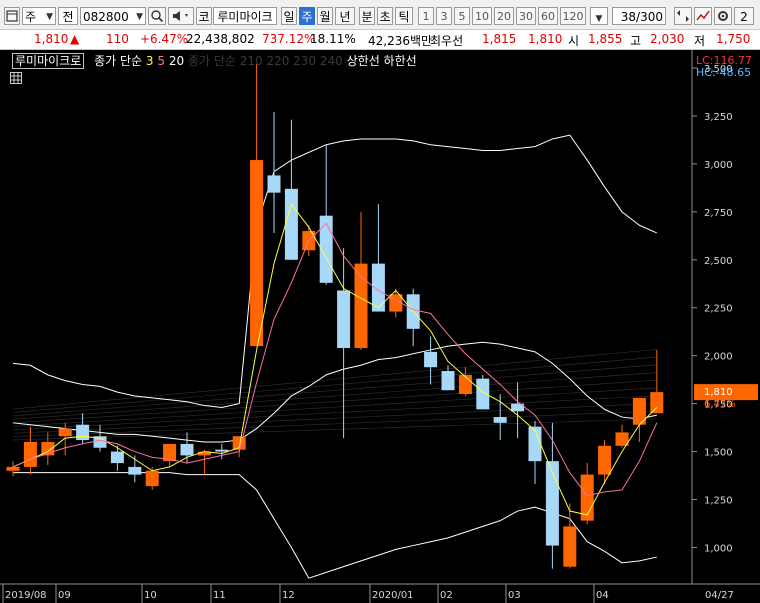  Describe the element at coordinates (64, 595) in the screenshot. I see `time-label: 09` at that location.